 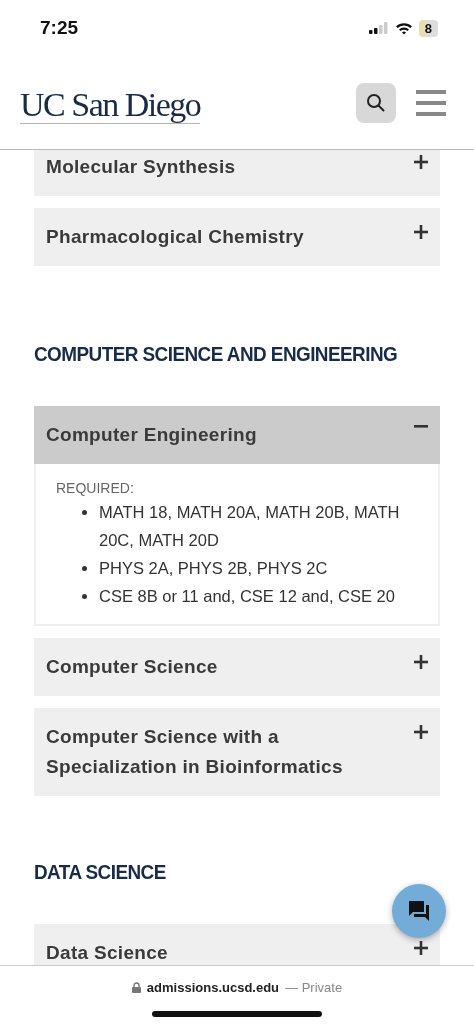 What do you see at coordinates (237, 173) in the screenshot?
I see `accordion-header: Molecular Synthesis` at bounding box center [237, 173].